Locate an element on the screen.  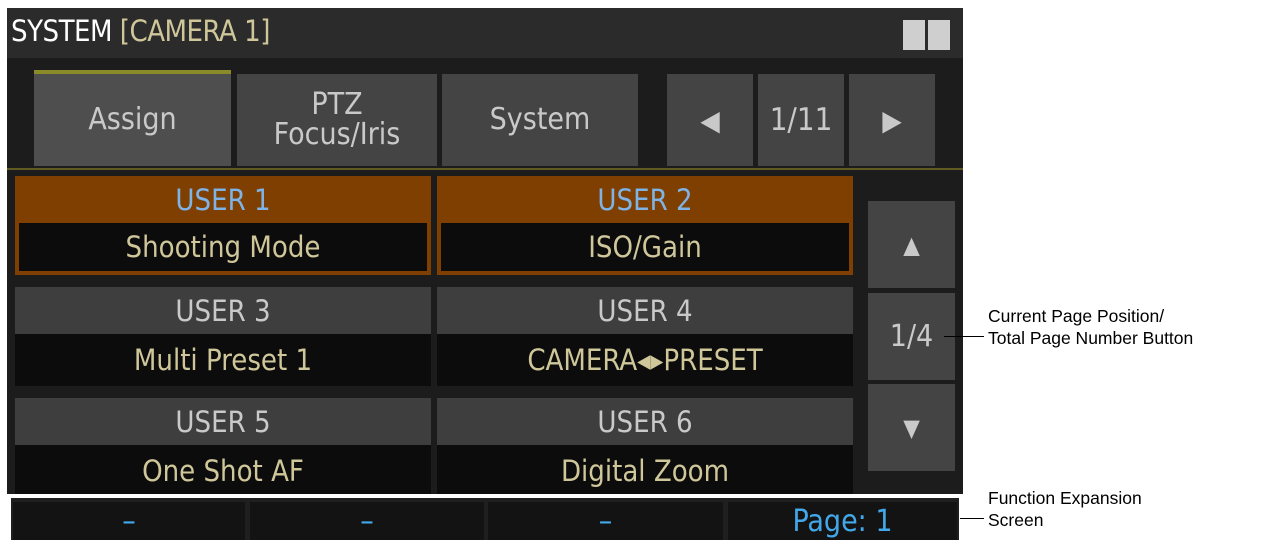
annotation-line: Function Expansion is located at coordinates (1065, 498).